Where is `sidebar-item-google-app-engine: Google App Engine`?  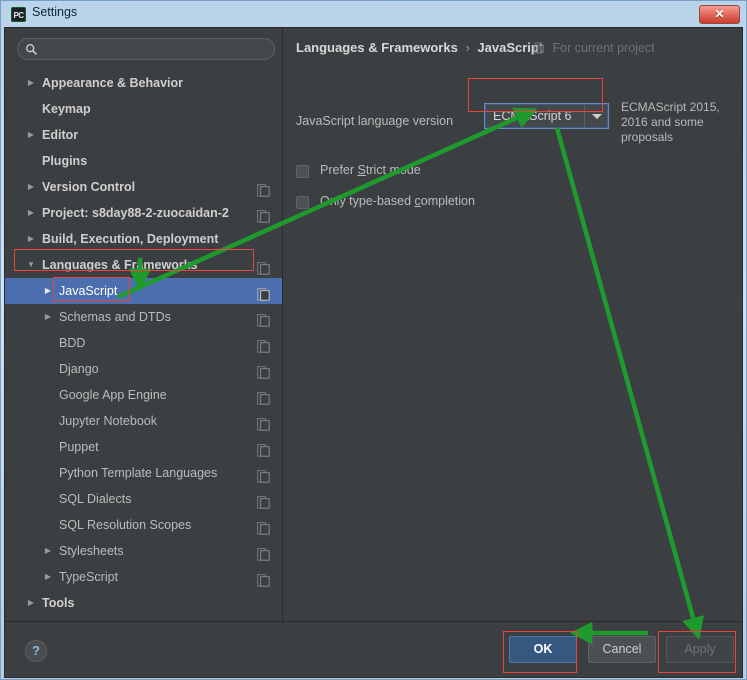
sidebar-item-google-app-engine: Google App Engine is located at coordinates (143, 395).